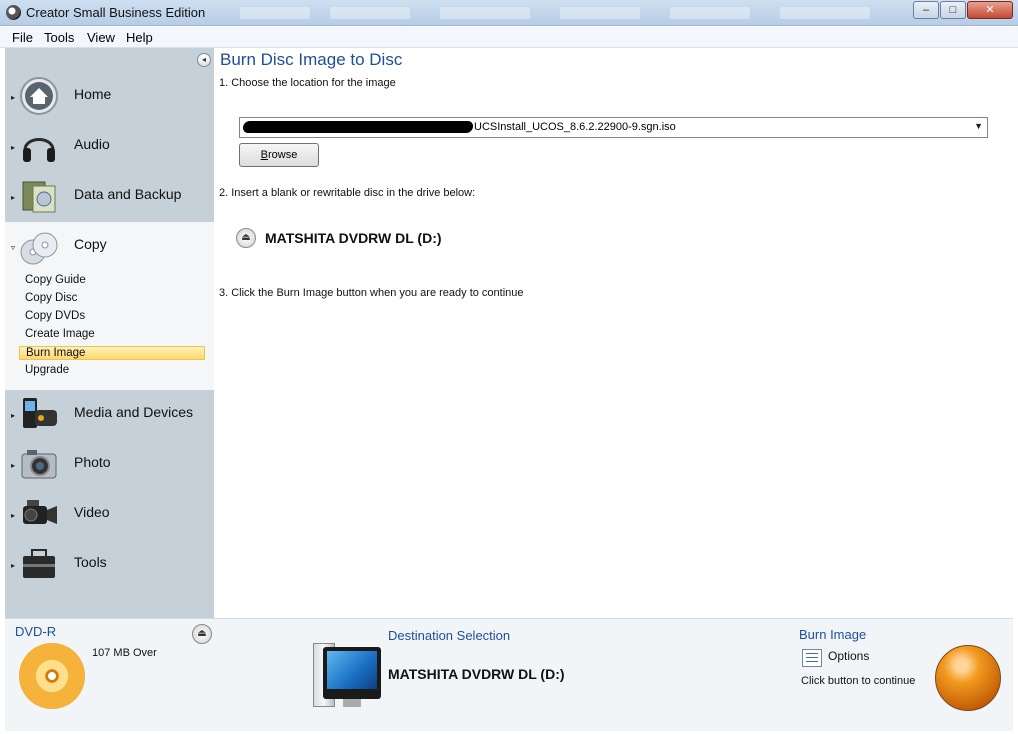 The width and height of the screenshot is (1018, 734). I want to click on headphones-icon, so click(39, 150).